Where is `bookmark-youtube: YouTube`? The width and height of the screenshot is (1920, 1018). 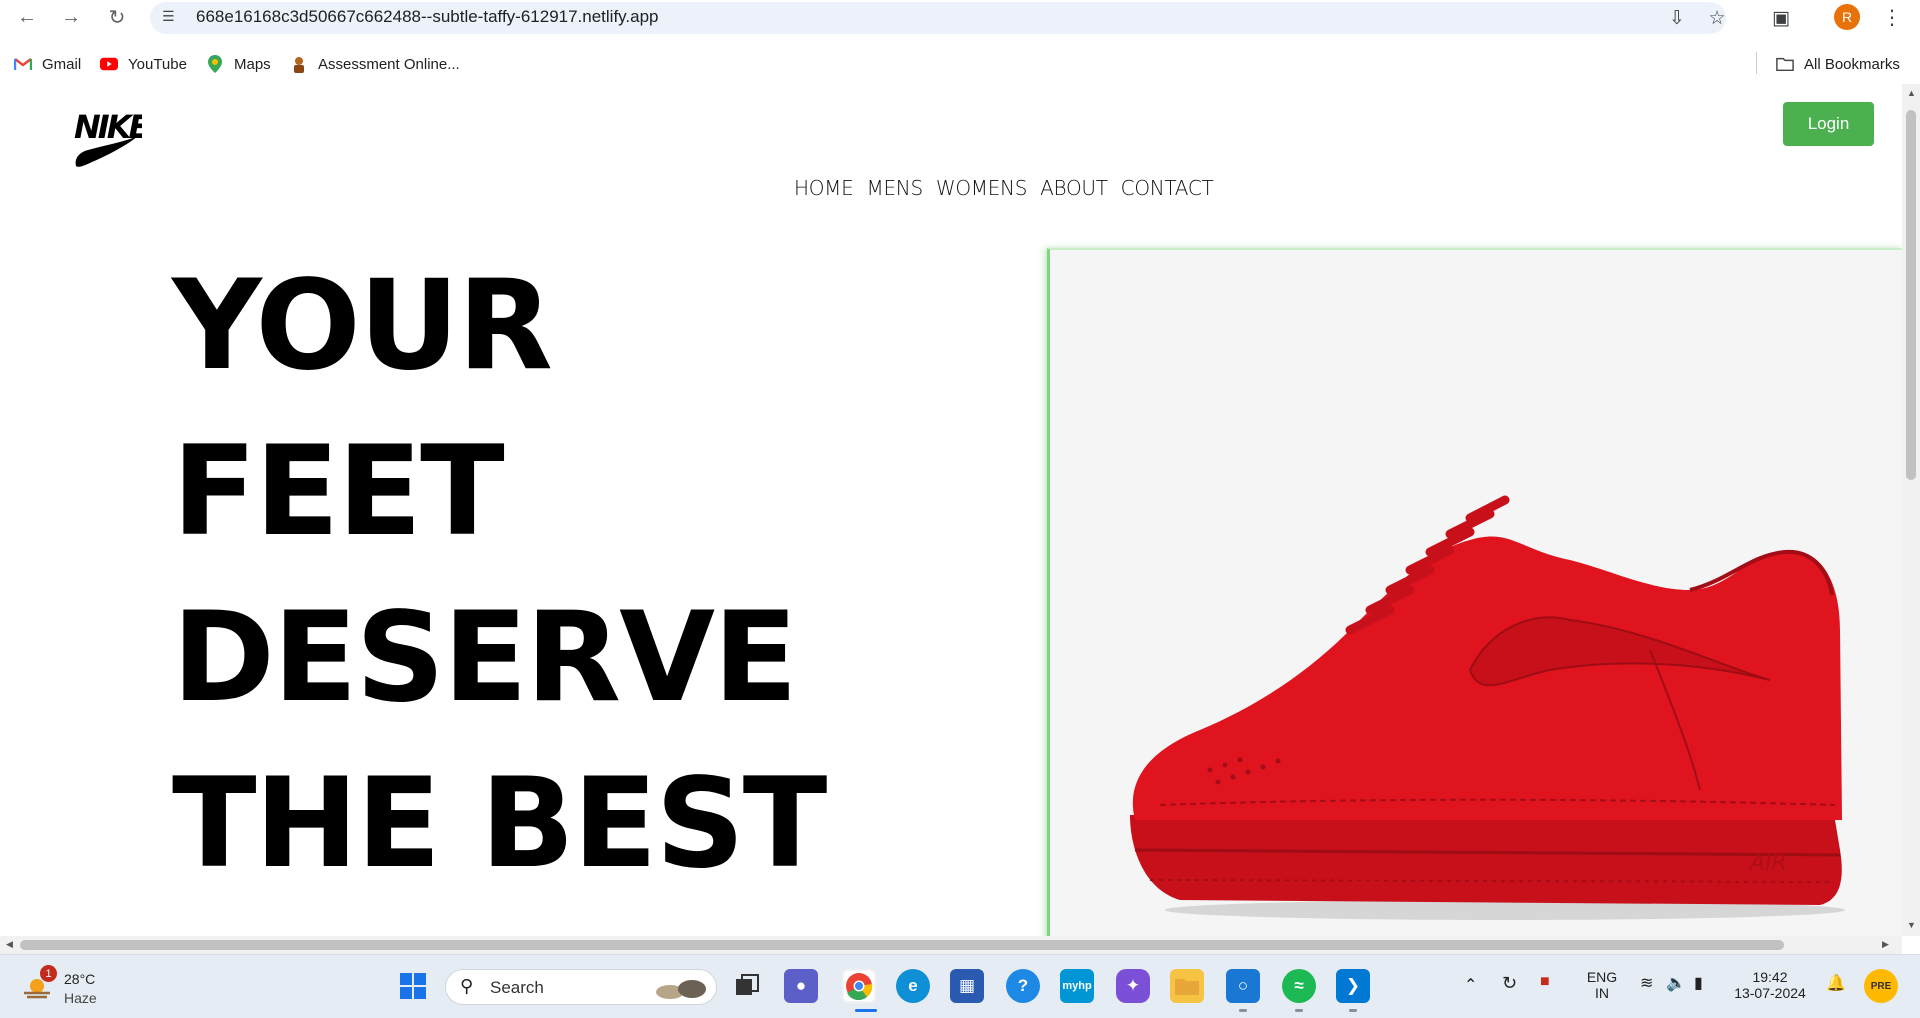
bookmark-youtube: YouTube is located at coordinates (143, 64).